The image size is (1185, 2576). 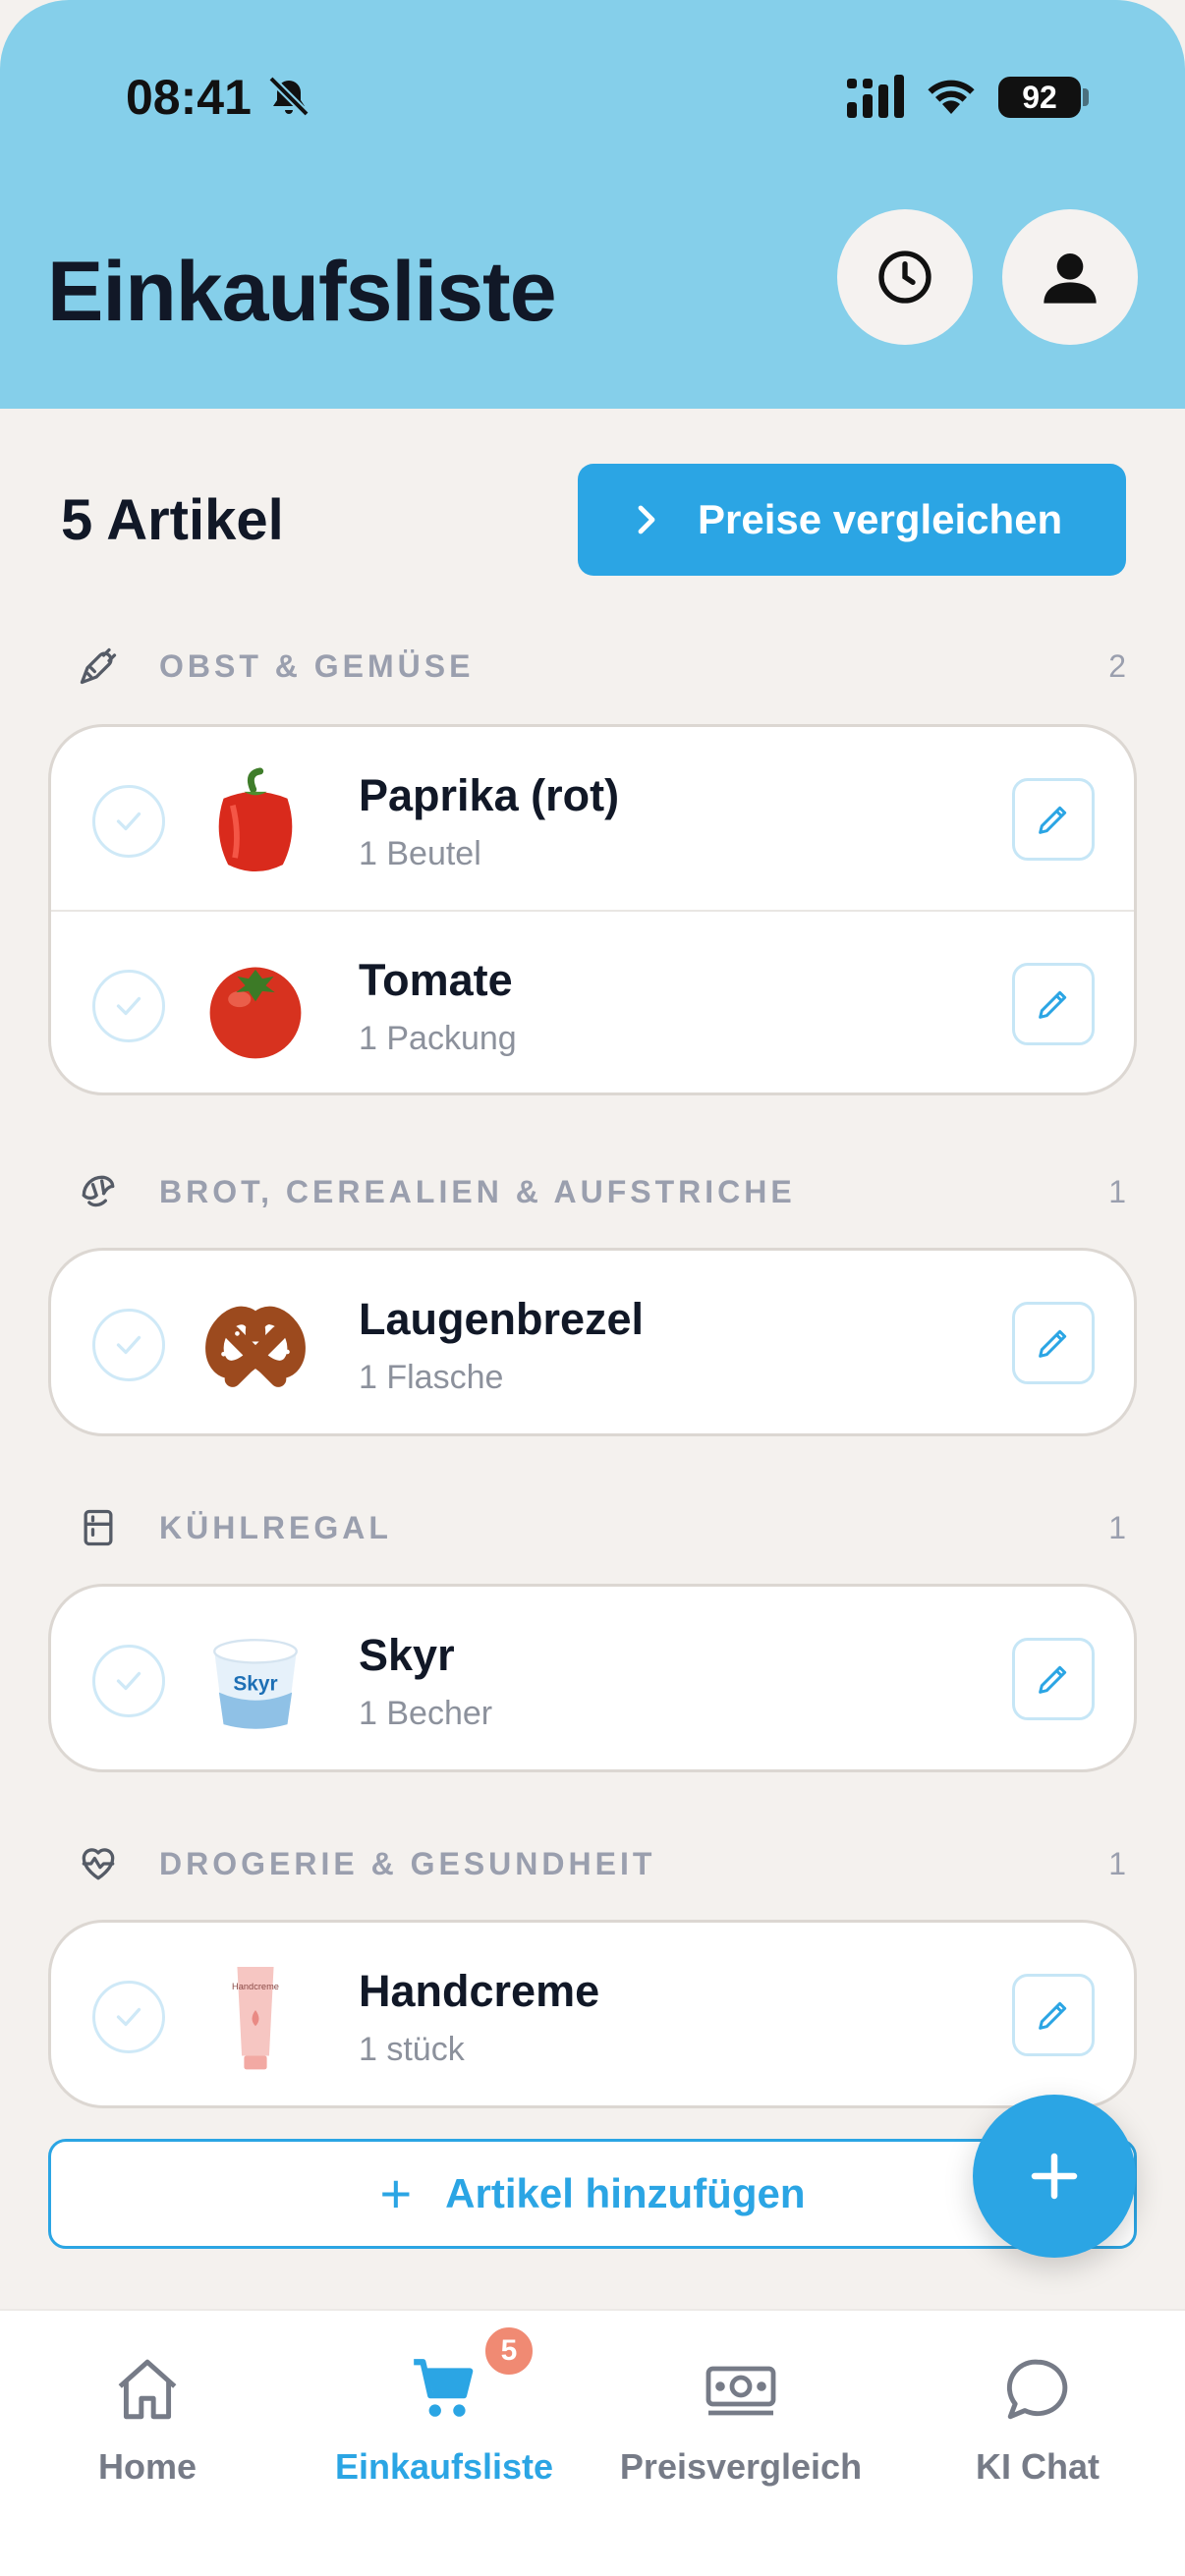 What do you see at coordinates (592, 1001) in the screenshot?
I see `list-item: Tomate 1 Packung` at bounding box center [592, 1001].